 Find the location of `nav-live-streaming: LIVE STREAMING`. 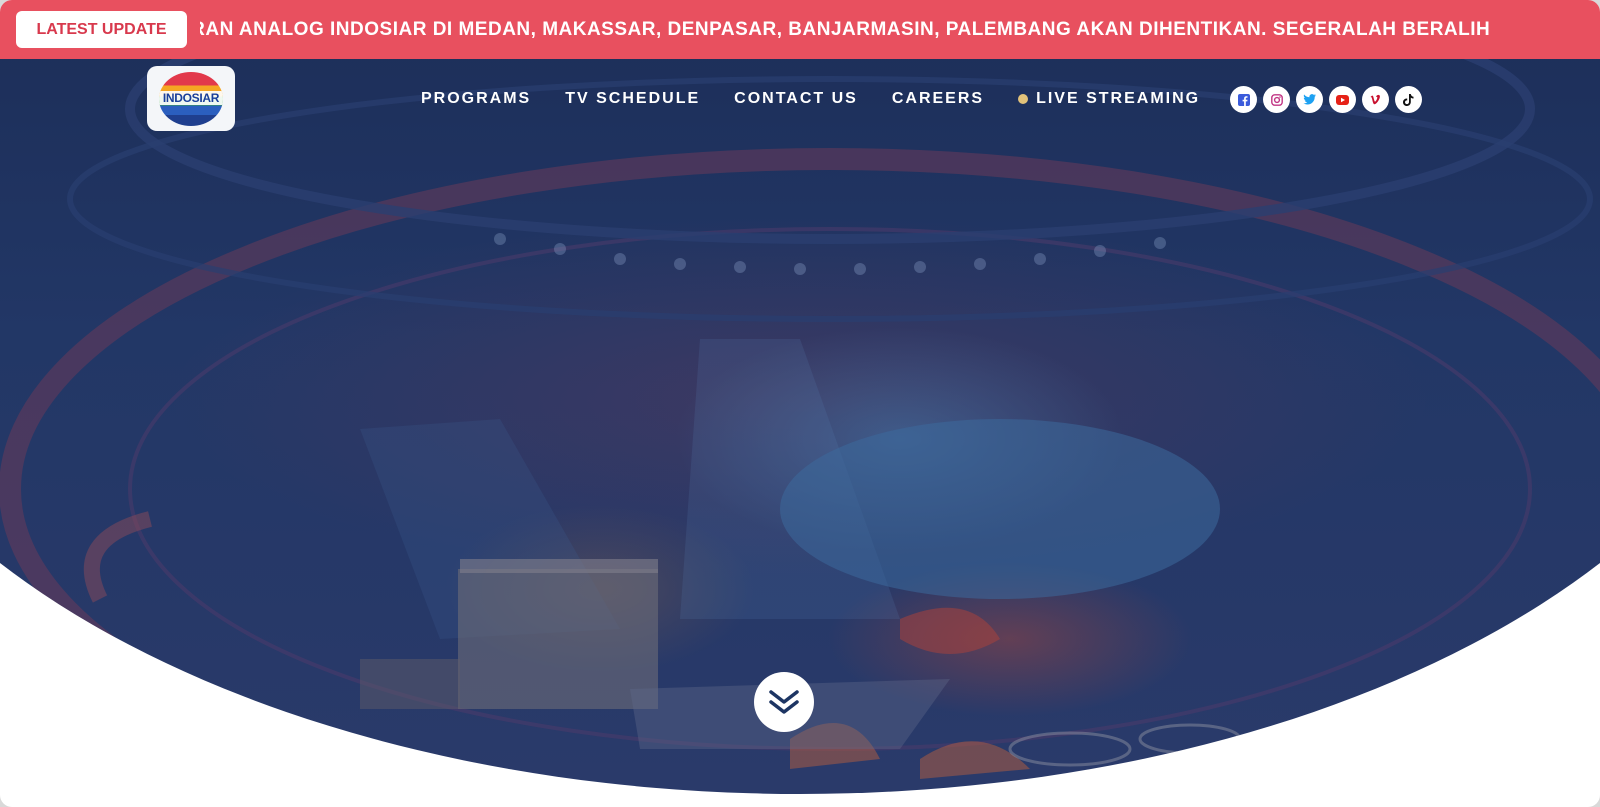

nav-live-streaming: LIVE STREAMING is located at coordinates (1109, 99).